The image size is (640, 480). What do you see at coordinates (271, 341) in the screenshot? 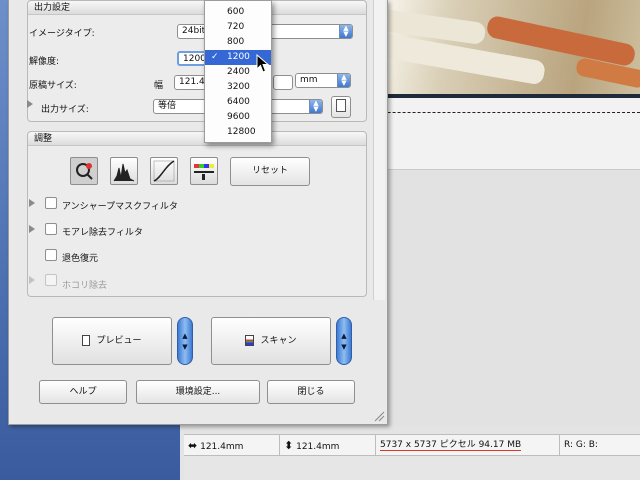
I see `scan-button: スキャン` at bounding box center [271, 341].